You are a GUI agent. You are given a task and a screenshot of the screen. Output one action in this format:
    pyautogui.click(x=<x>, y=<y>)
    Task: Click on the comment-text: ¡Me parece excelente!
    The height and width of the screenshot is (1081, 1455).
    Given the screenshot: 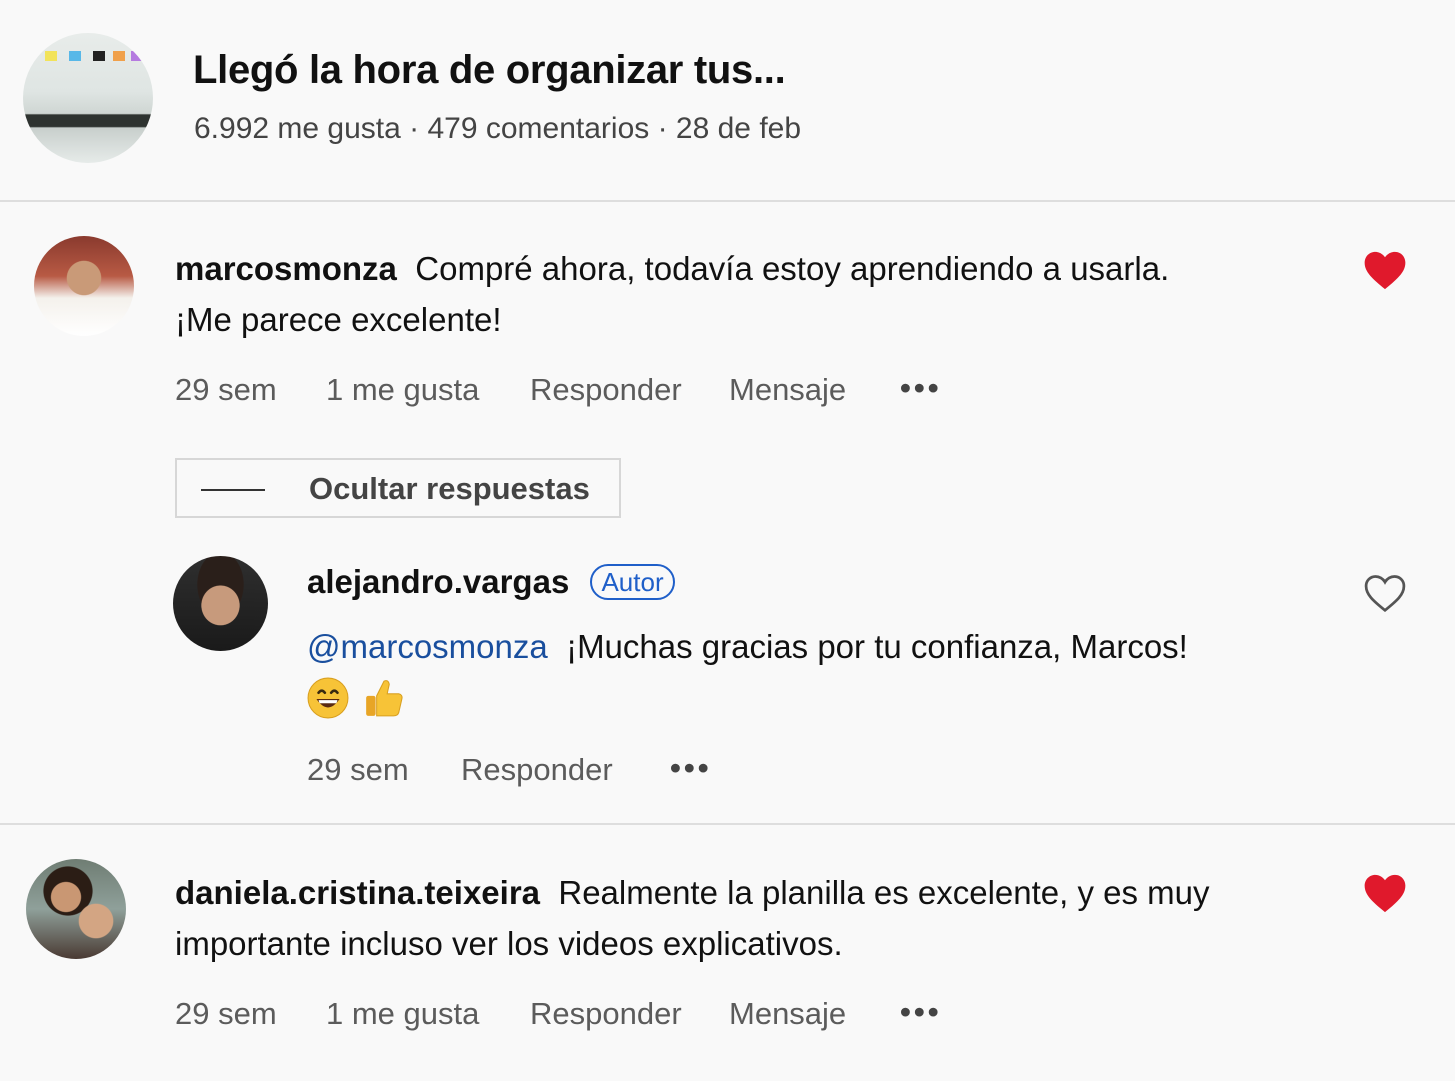 What is the action you would take?
    pyautogui.click(x=338, y=319)
    